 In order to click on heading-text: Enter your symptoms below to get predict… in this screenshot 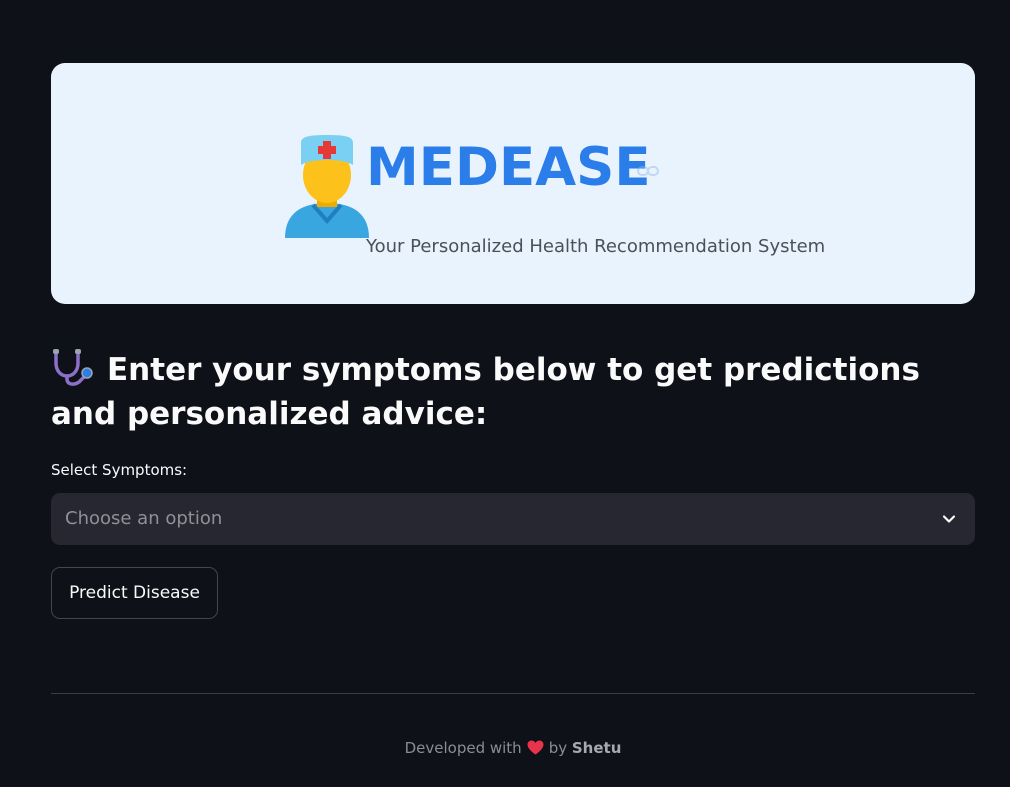, I will do `click(485, 392)`.